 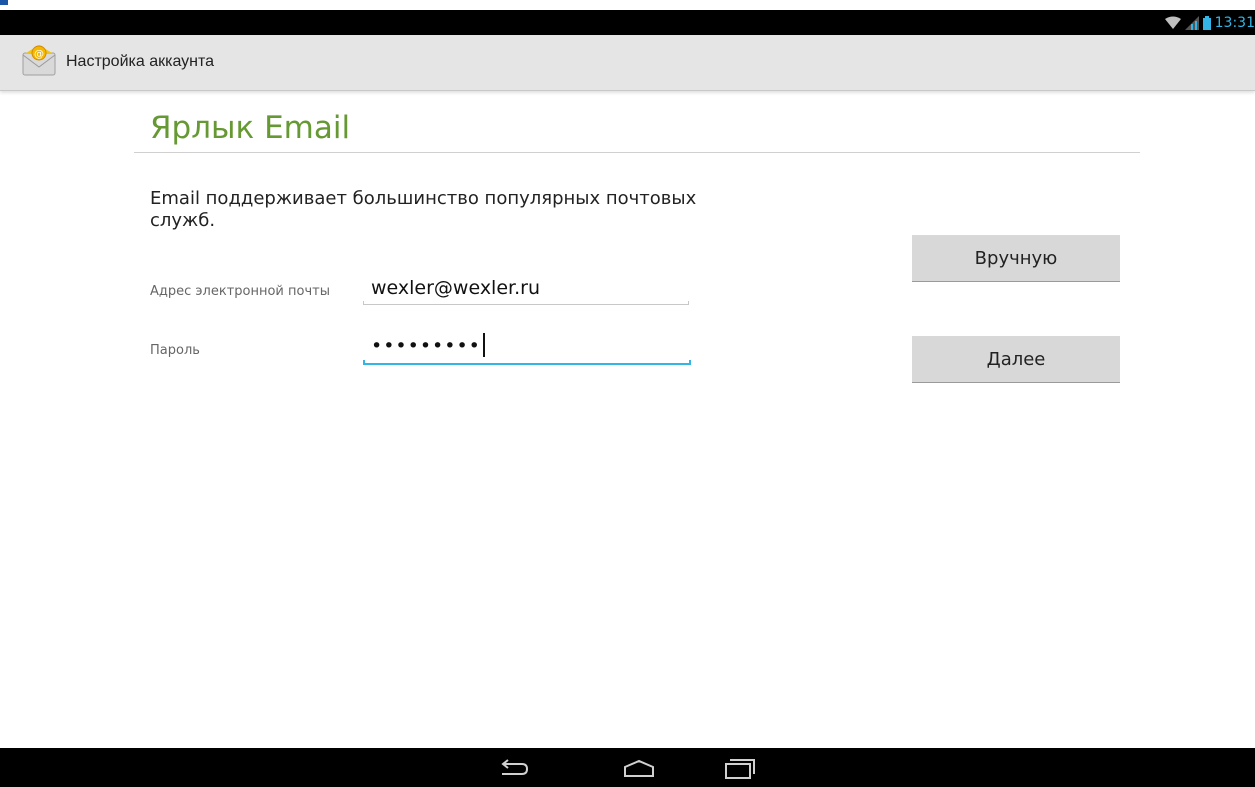 What do you see at coordinates (627, 22) in the screenshot?
I see `status-bar: 13:31` at bounding box center [627, 22].